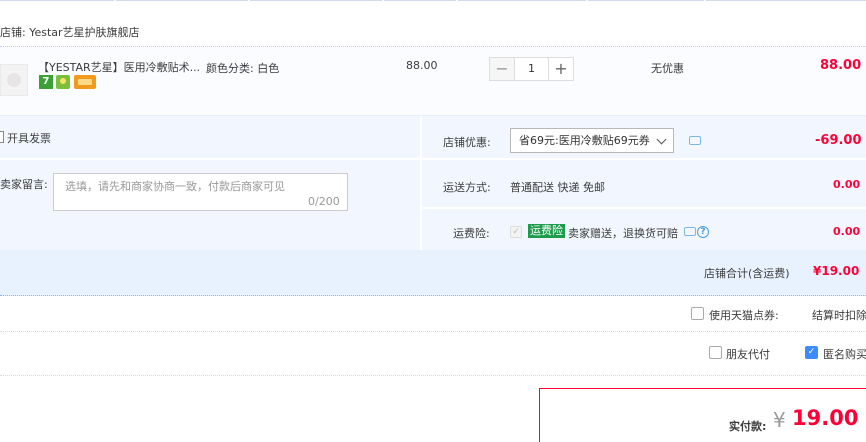 The width and height of the screenshot is (866, 442). I want to click on coupon-select: 省69元:医用冷敷贴69元券, so click(592, 140).